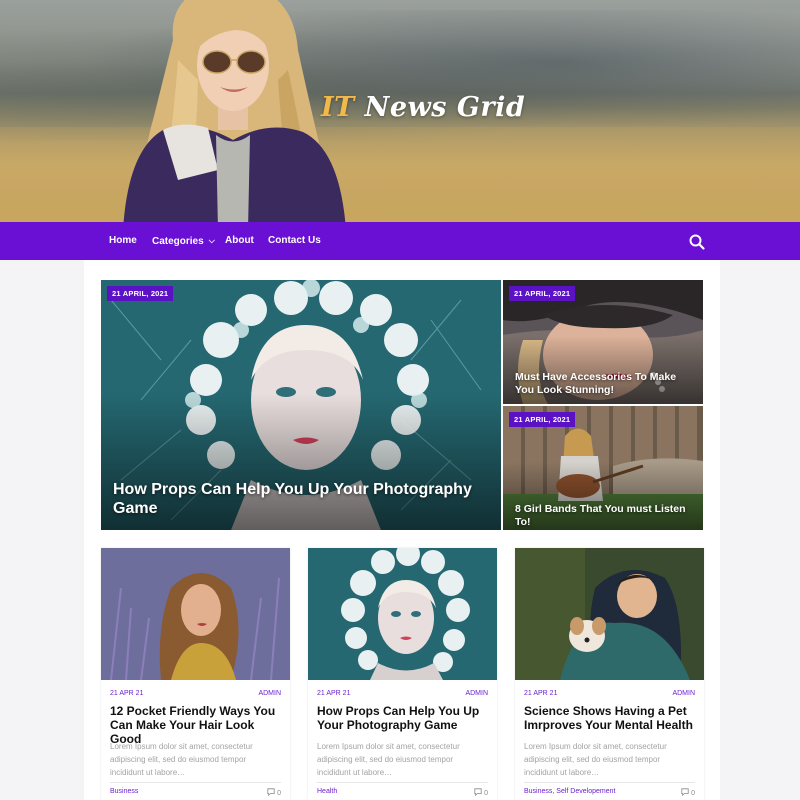  I want to click on nav-item-home: Home, so click(123, 241).